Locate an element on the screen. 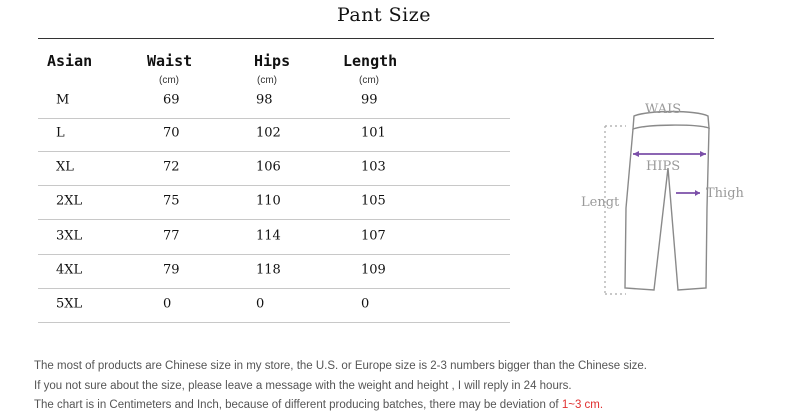  cell-hips: 114 is located at coordinates (268, 236).